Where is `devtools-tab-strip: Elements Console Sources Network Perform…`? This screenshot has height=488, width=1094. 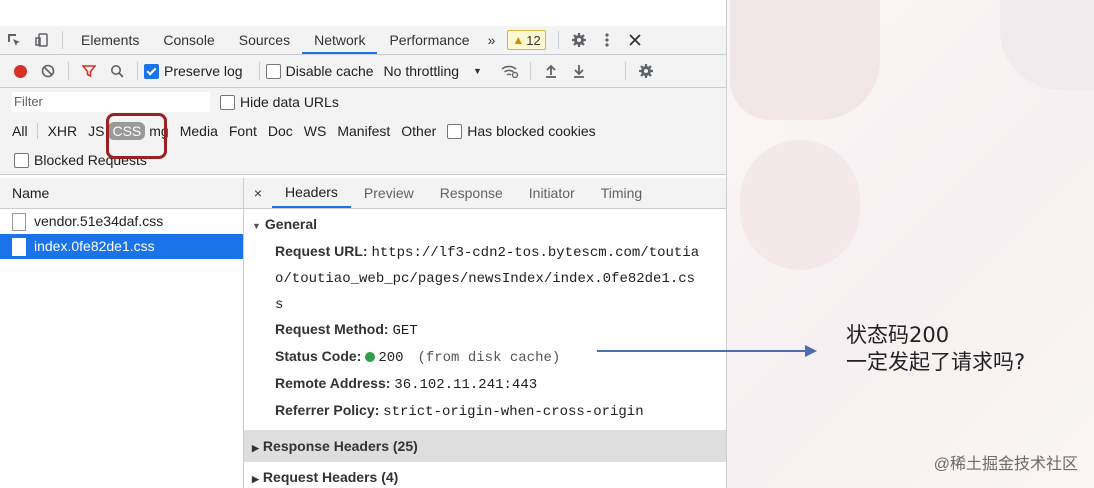
devtools-tab-strip: Elements Console Sources Network Perform… is located at coordinates (363, 40).